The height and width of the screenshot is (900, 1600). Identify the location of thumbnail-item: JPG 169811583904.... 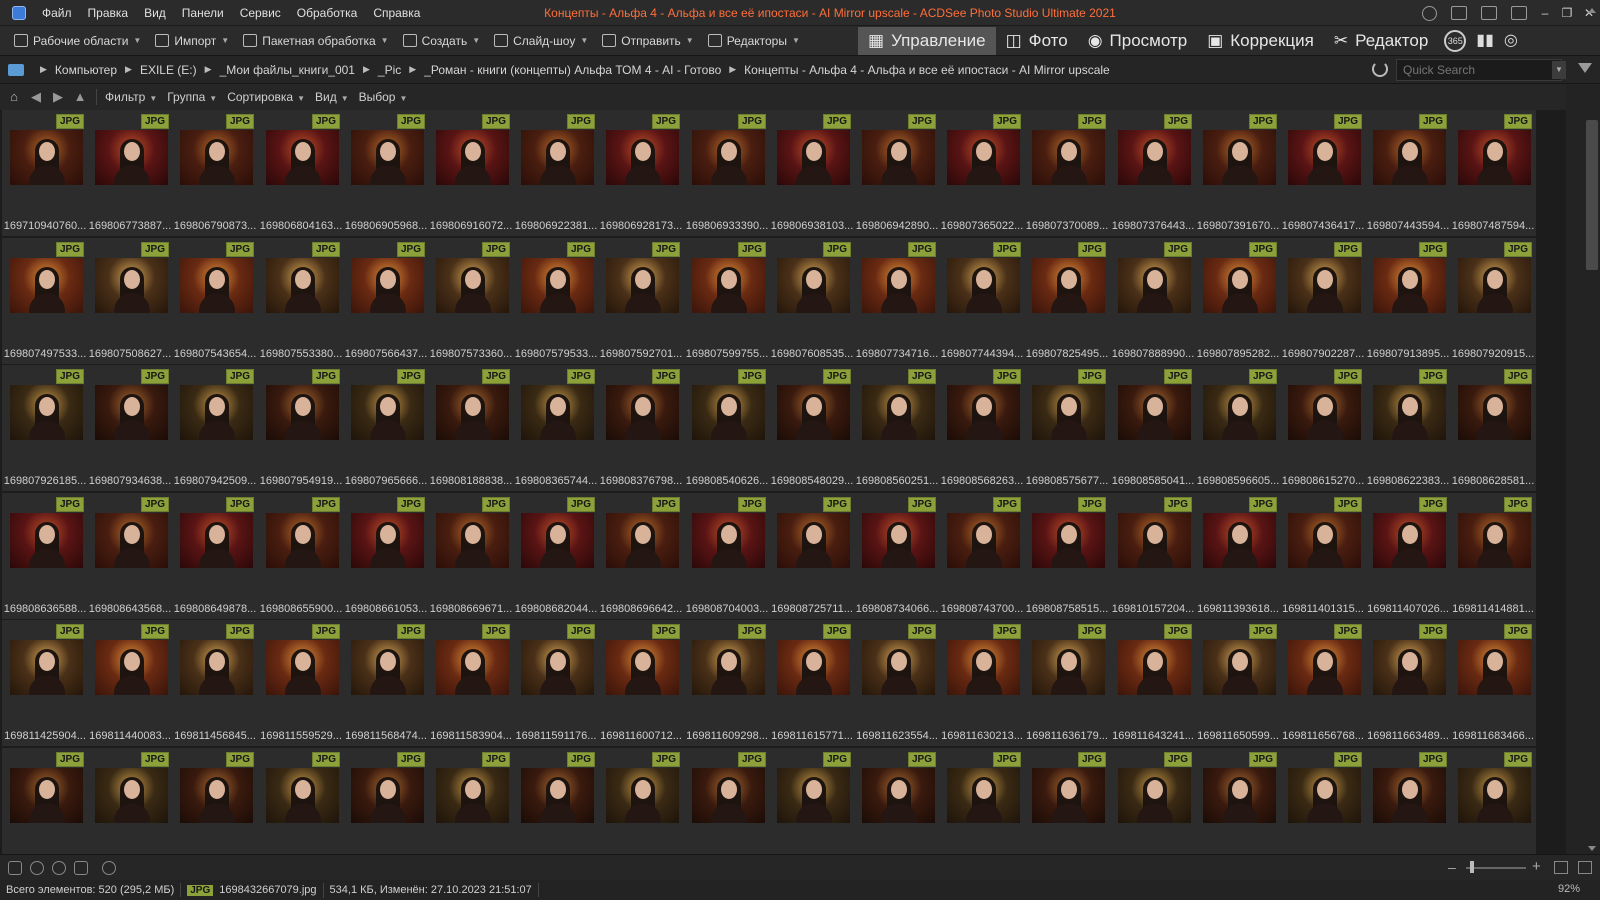
(471, 683).